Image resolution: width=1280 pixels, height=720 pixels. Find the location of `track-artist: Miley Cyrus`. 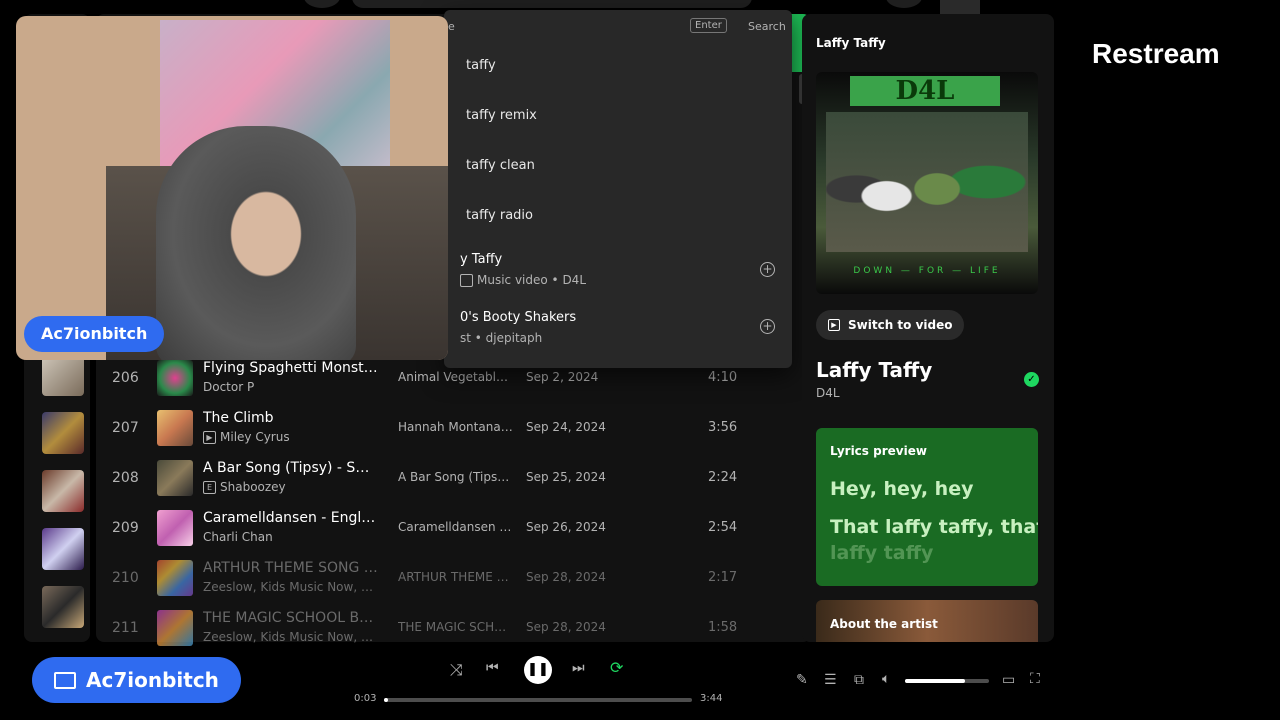

track-artist: Miley Cyrus is located at coordinates (255, 437).